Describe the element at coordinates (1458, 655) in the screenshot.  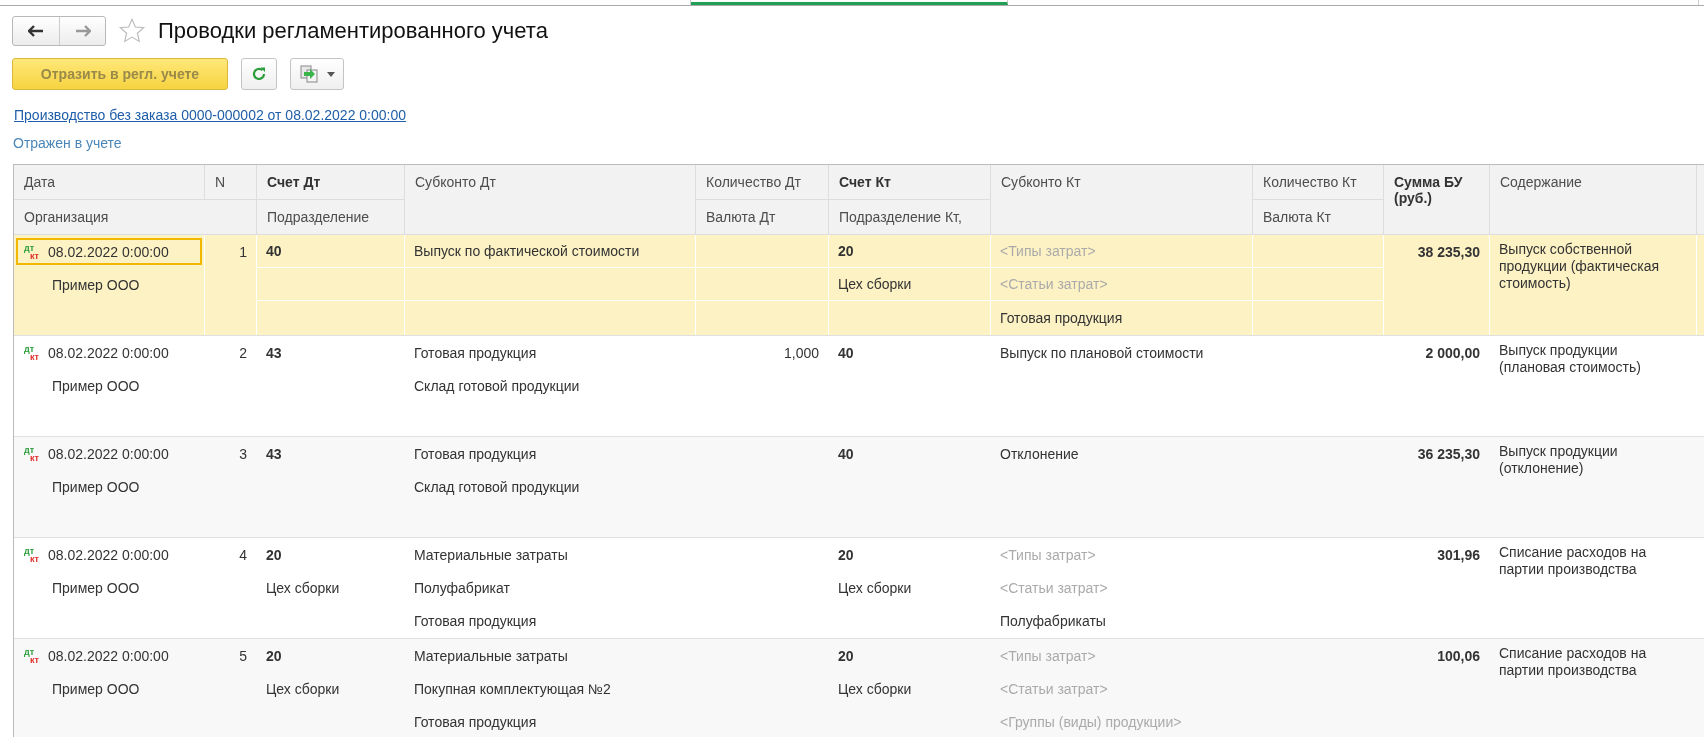
I see `amount-cell: 100,06` at that location.